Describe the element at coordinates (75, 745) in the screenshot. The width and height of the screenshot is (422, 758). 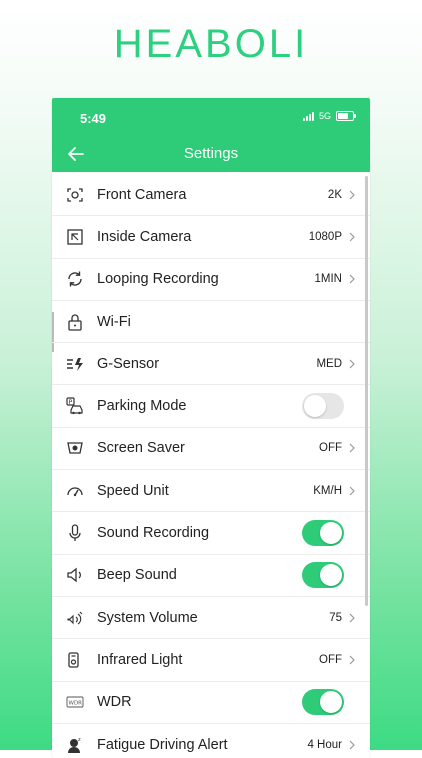
I see `fatigue-icon: z` at that location.